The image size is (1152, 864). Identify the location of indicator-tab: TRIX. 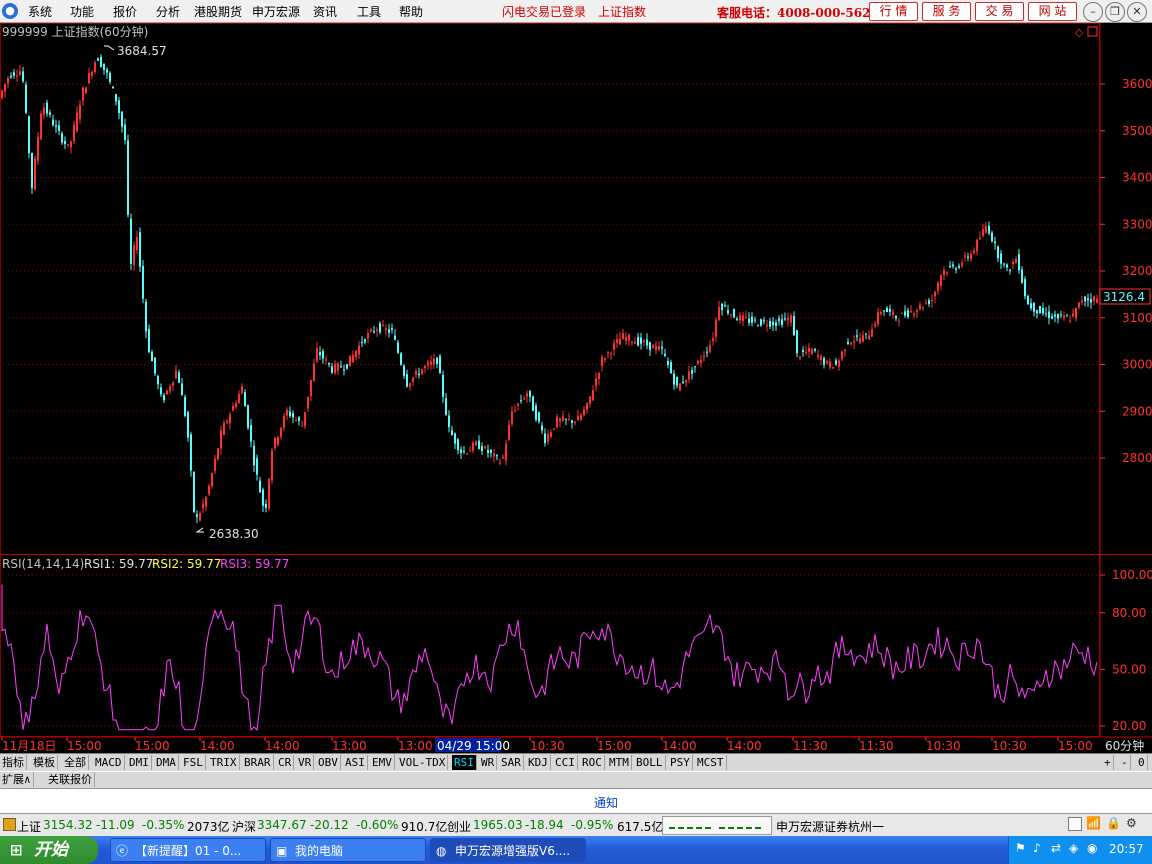
(224, 762).